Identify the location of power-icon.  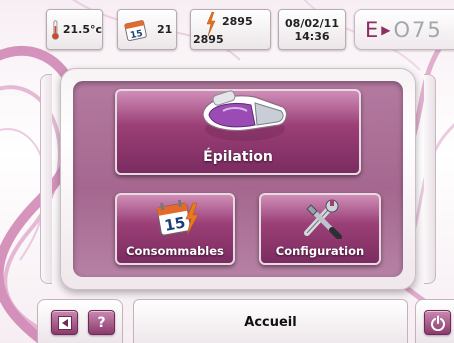
(437, 323).